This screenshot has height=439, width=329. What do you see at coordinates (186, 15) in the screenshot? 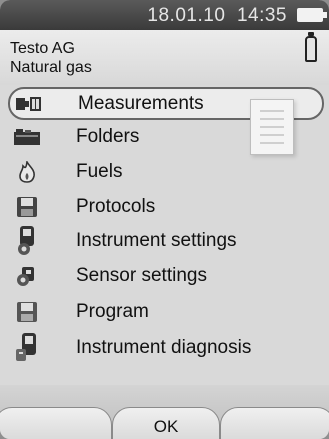
I see `status-date: 18.01.10` at bounding box center [186, 15].